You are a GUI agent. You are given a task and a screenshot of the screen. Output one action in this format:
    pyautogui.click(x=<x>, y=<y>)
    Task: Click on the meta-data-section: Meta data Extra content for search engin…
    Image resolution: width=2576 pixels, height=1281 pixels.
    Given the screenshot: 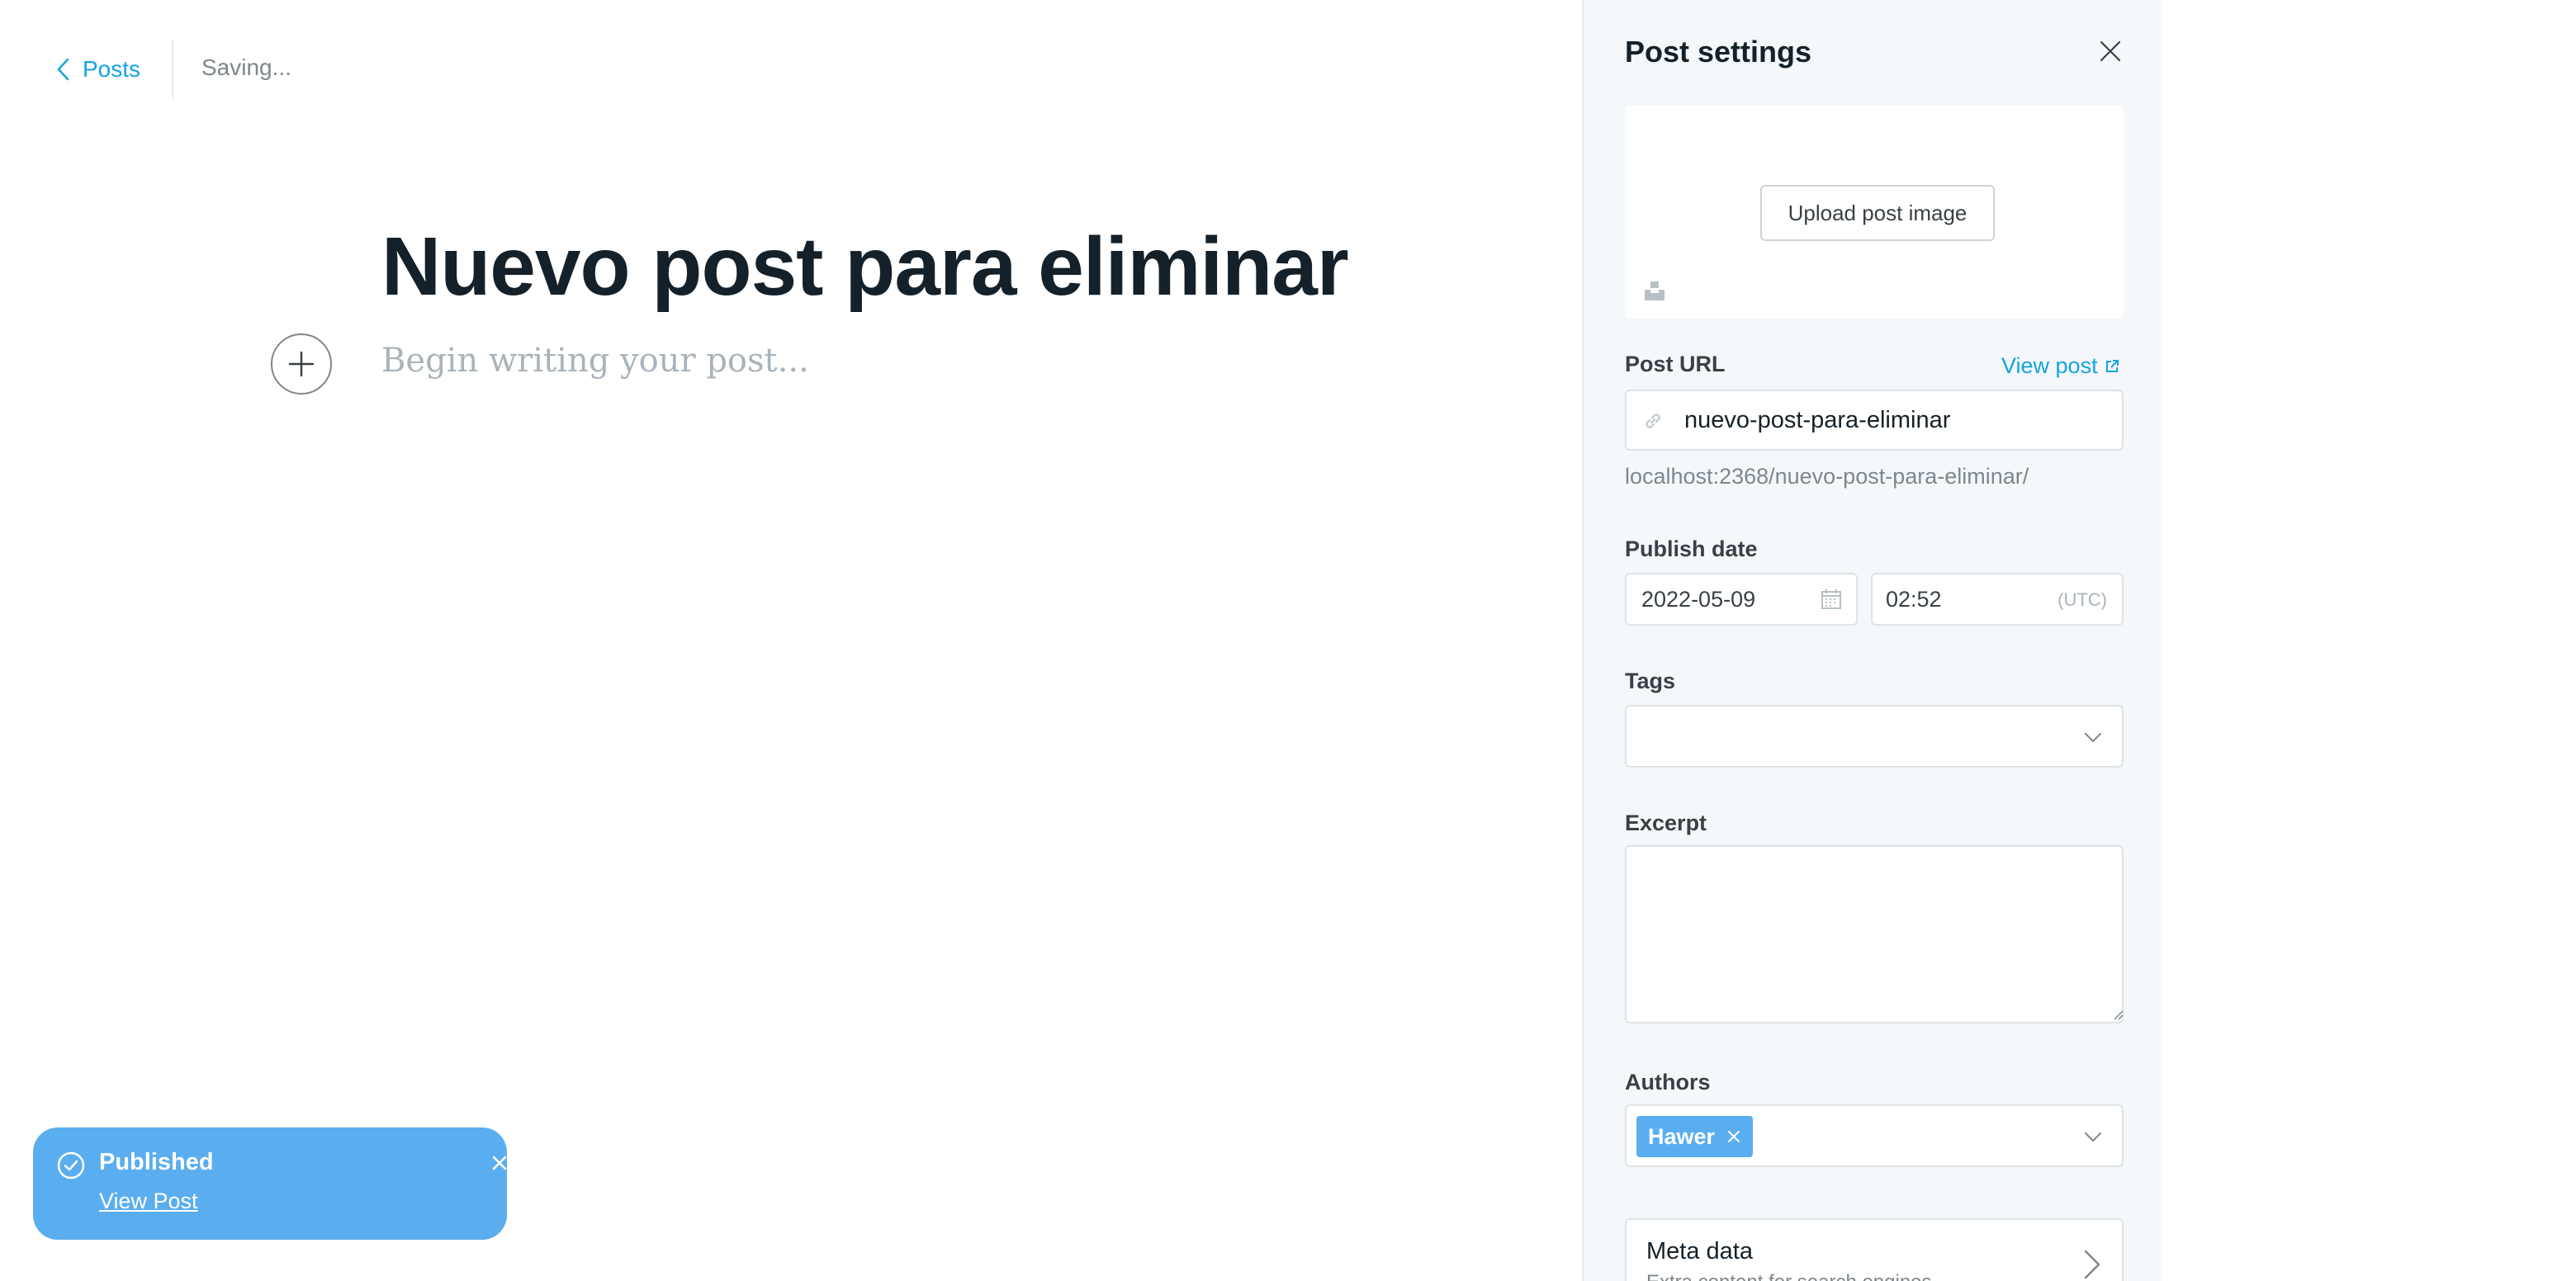 What is the action you would take?
    pyautogui.click(x=1874, y=1249)
    